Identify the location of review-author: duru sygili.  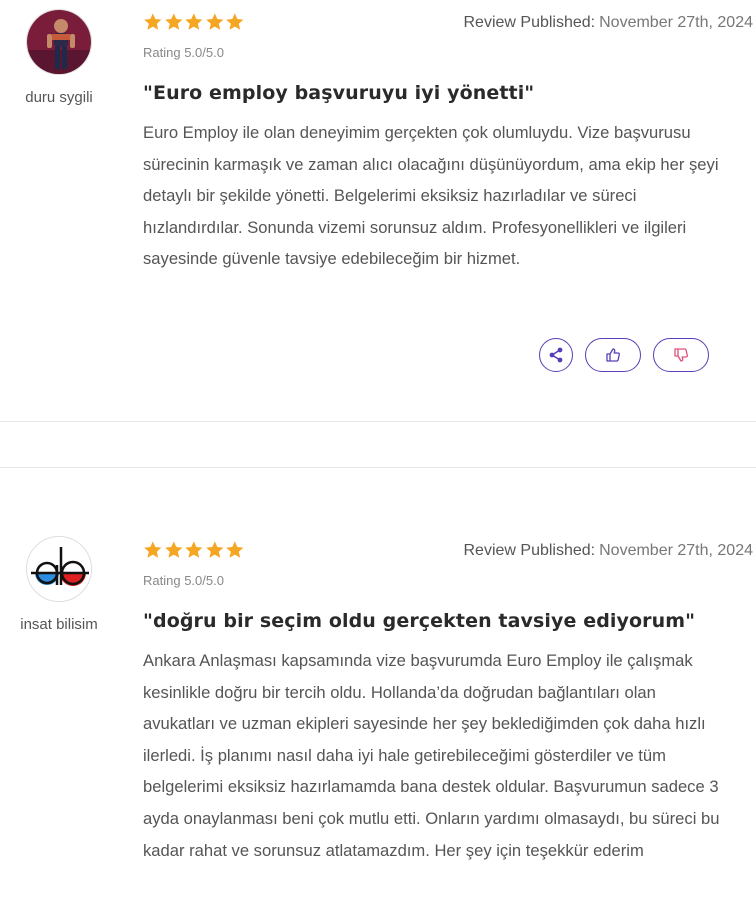
(59, 57).